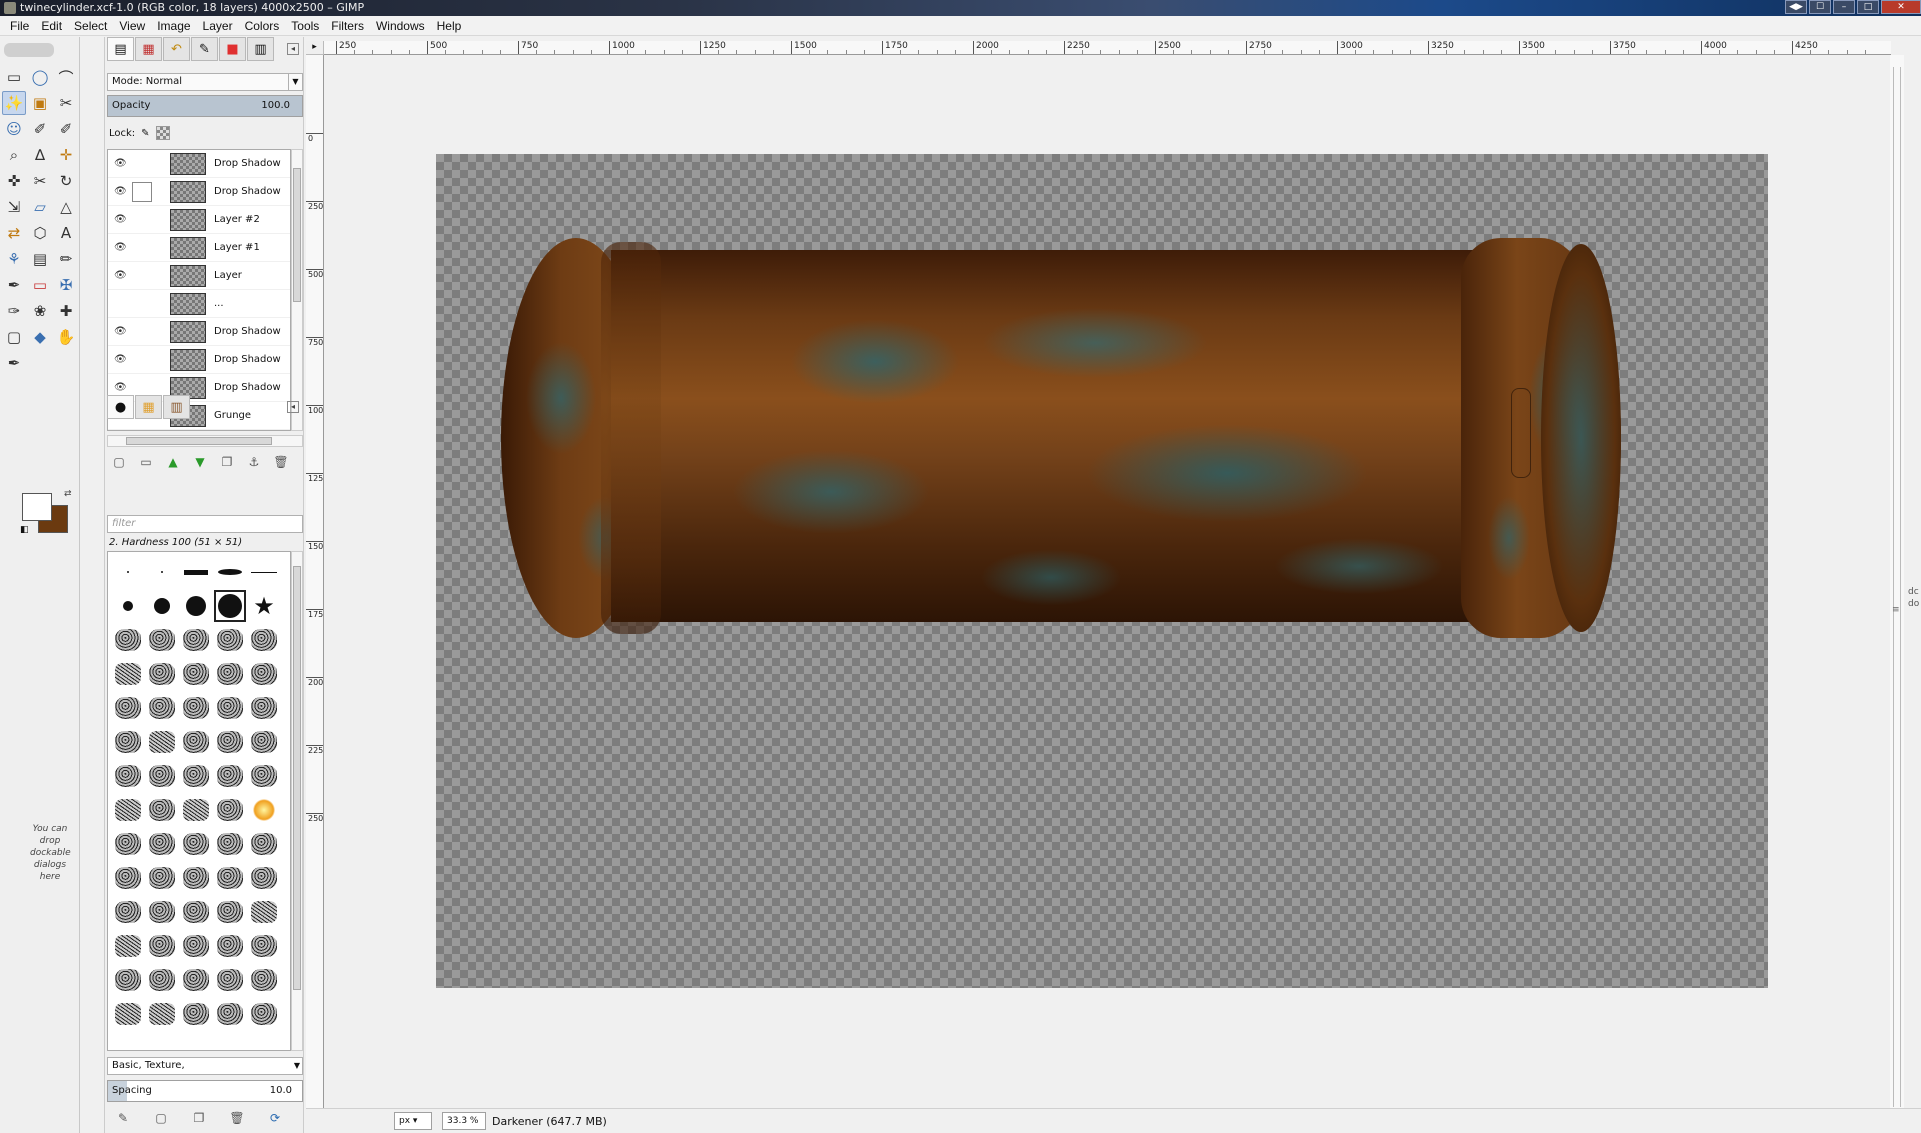  Describe the element at coordinates (413, 1121) in the screenshot. I see `unit-select: px ▾` at that location.